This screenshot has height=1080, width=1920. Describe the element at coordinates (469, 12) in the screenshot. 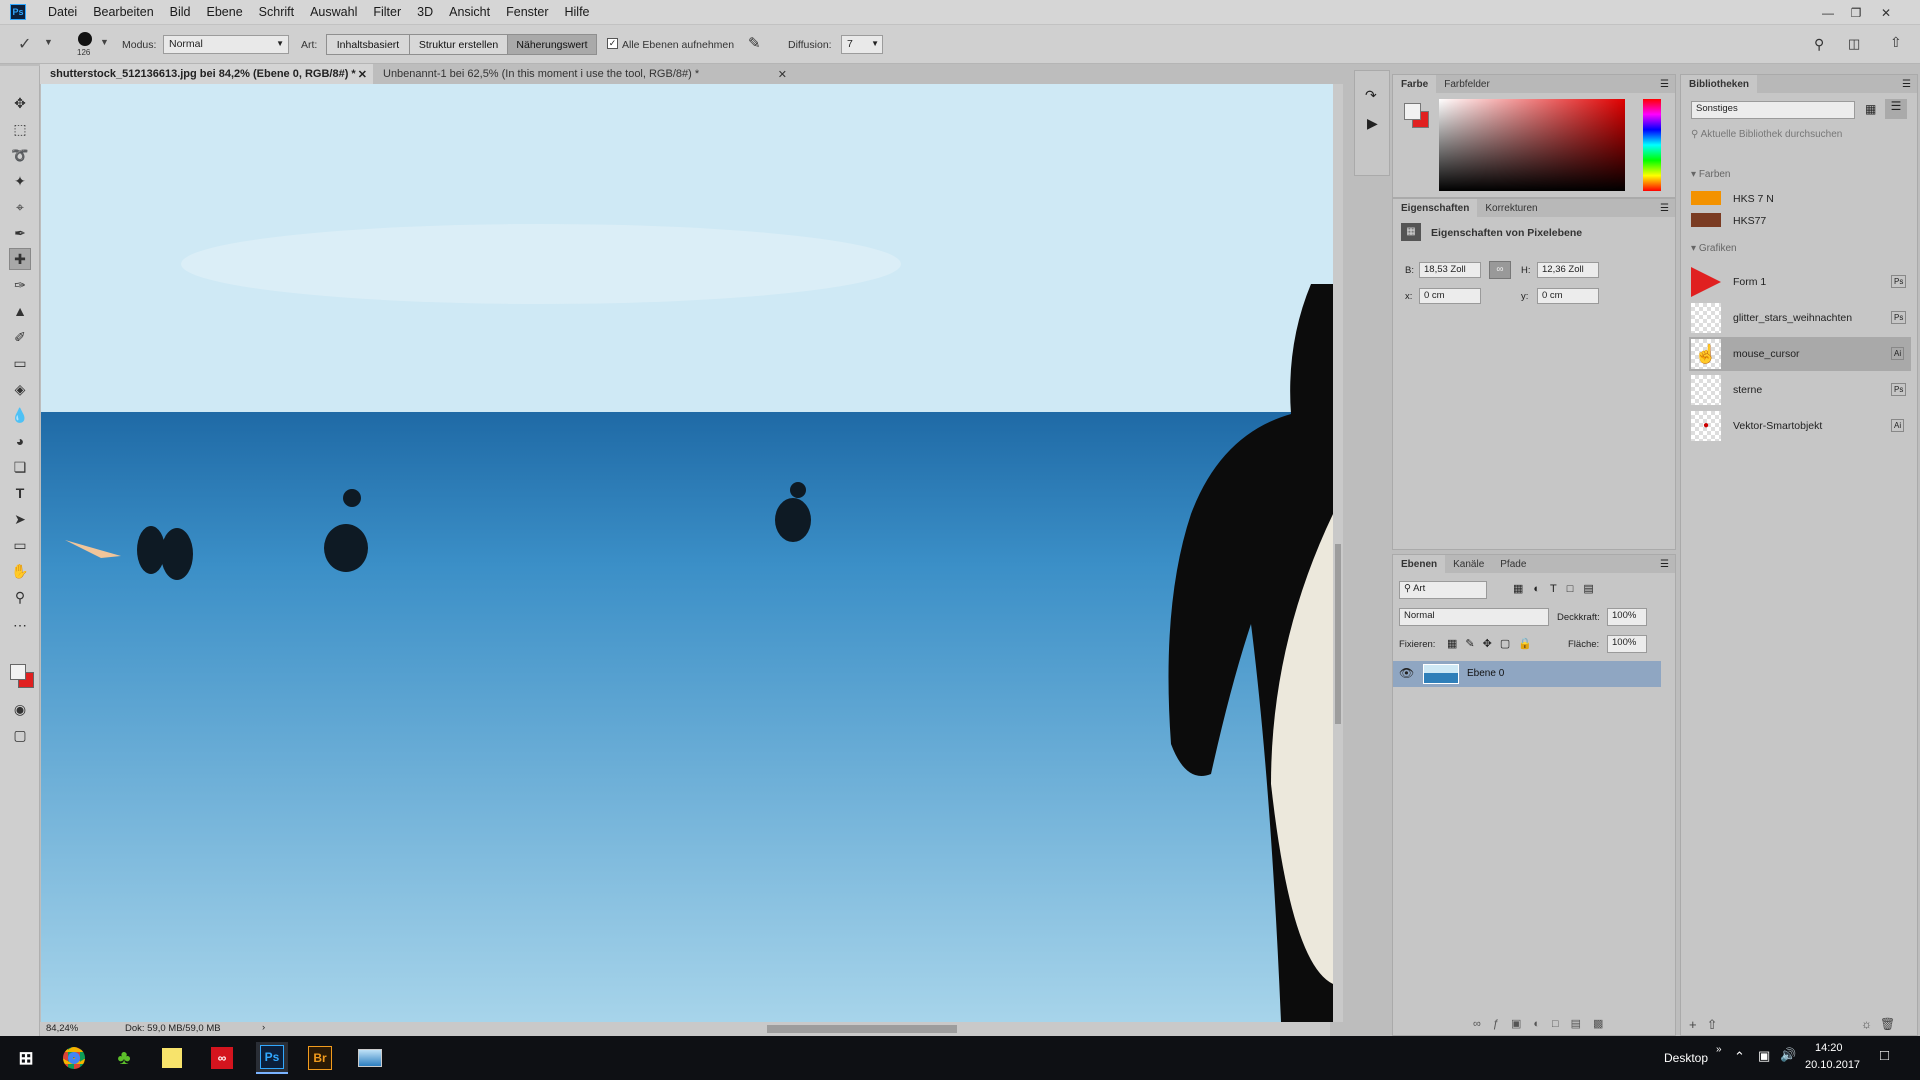

I see `menu-ansicht: Ansicht` at that location.